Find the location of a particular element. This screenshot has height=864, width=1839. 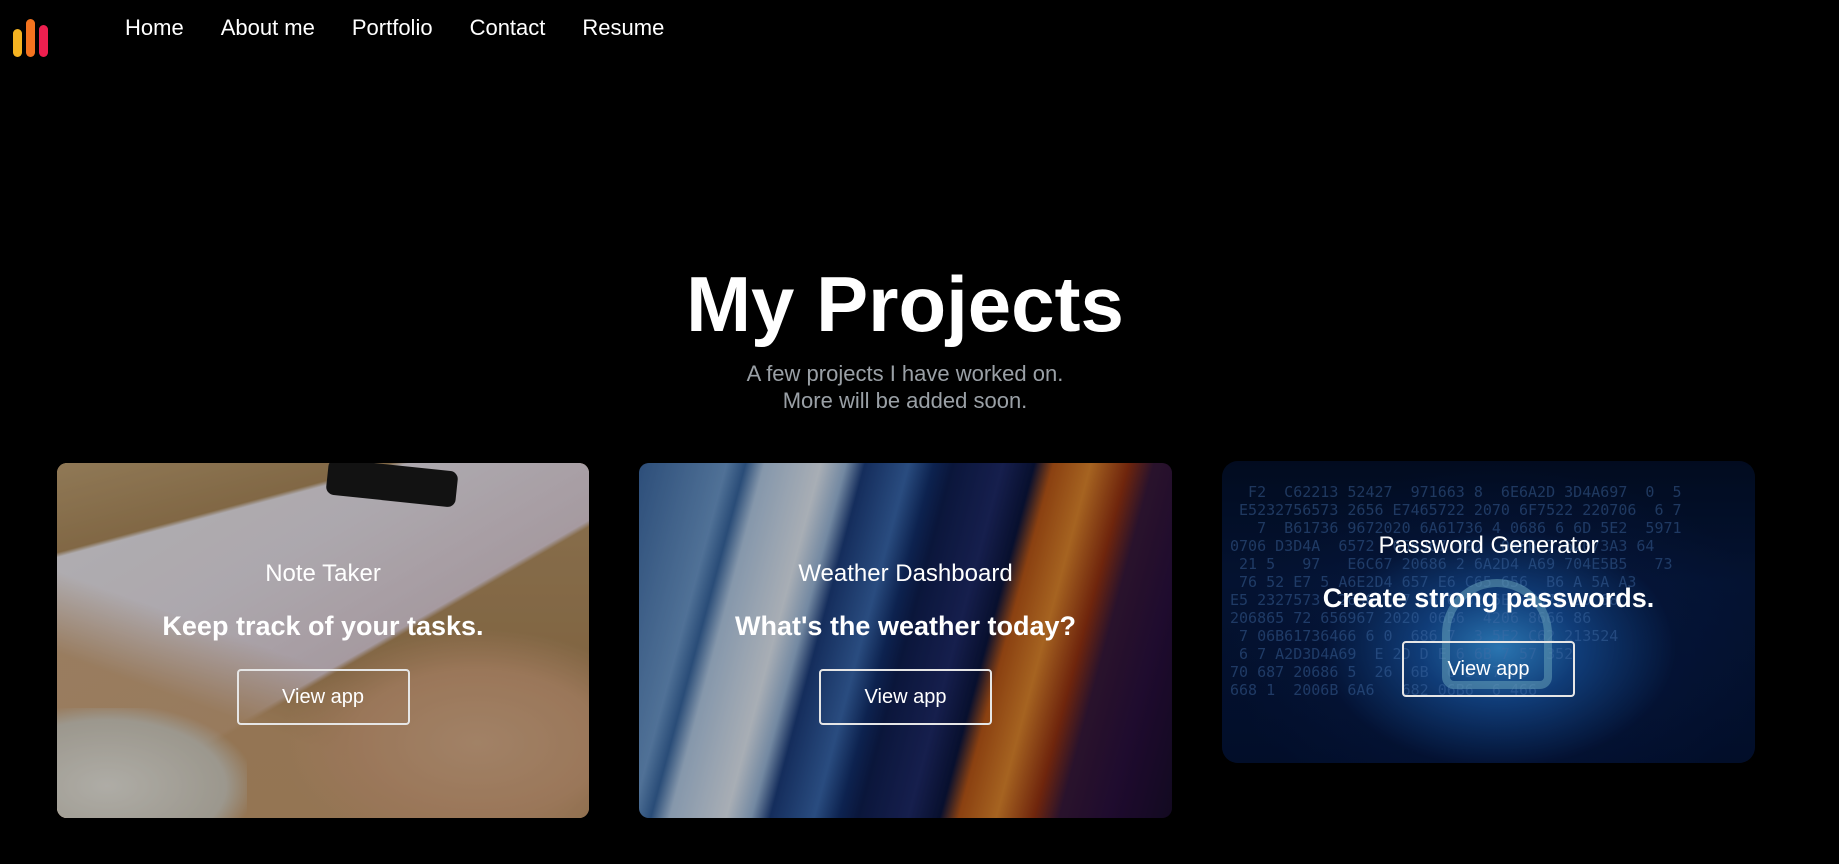

nav-resume: Resume is located at coordinates (623, 28).